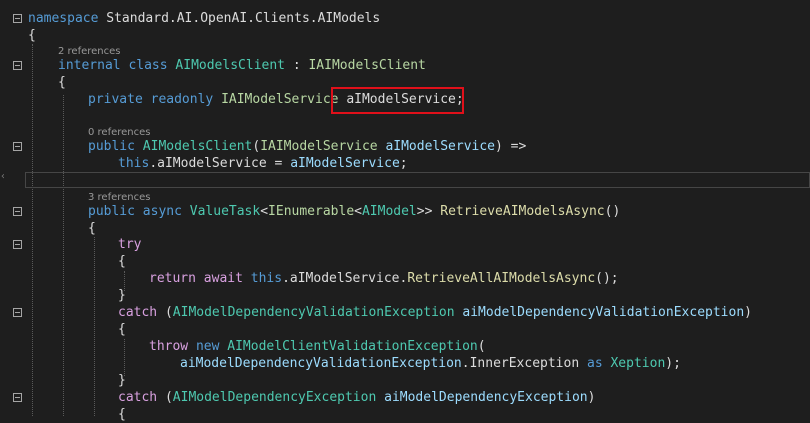 This screenshot has width=810, height=423. What do you see at coordinates (207, 346) in the screenshot?
I see `keyword: new` at bounding box center [207, 346].